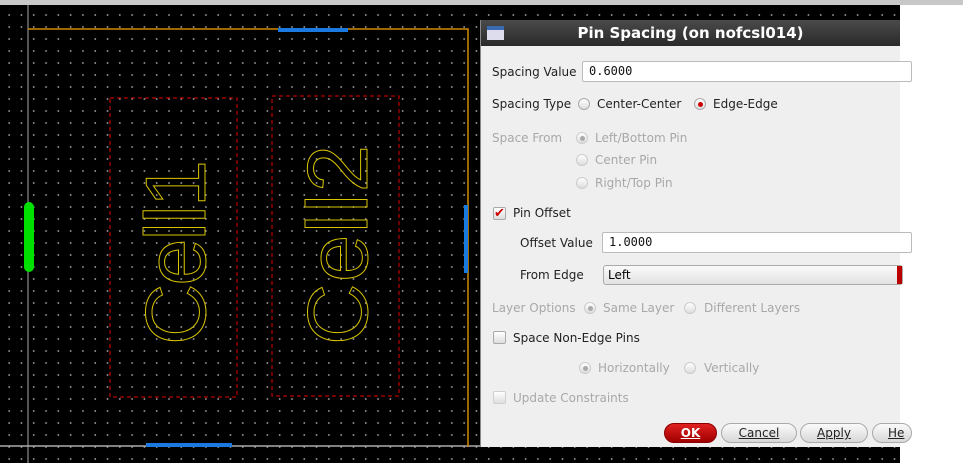 The image size is (963, 463). What do you see at coordinates (634, 368) in the screenshot?
I see `horizontally-label: Horizontally` at bounding box center [634, 368].